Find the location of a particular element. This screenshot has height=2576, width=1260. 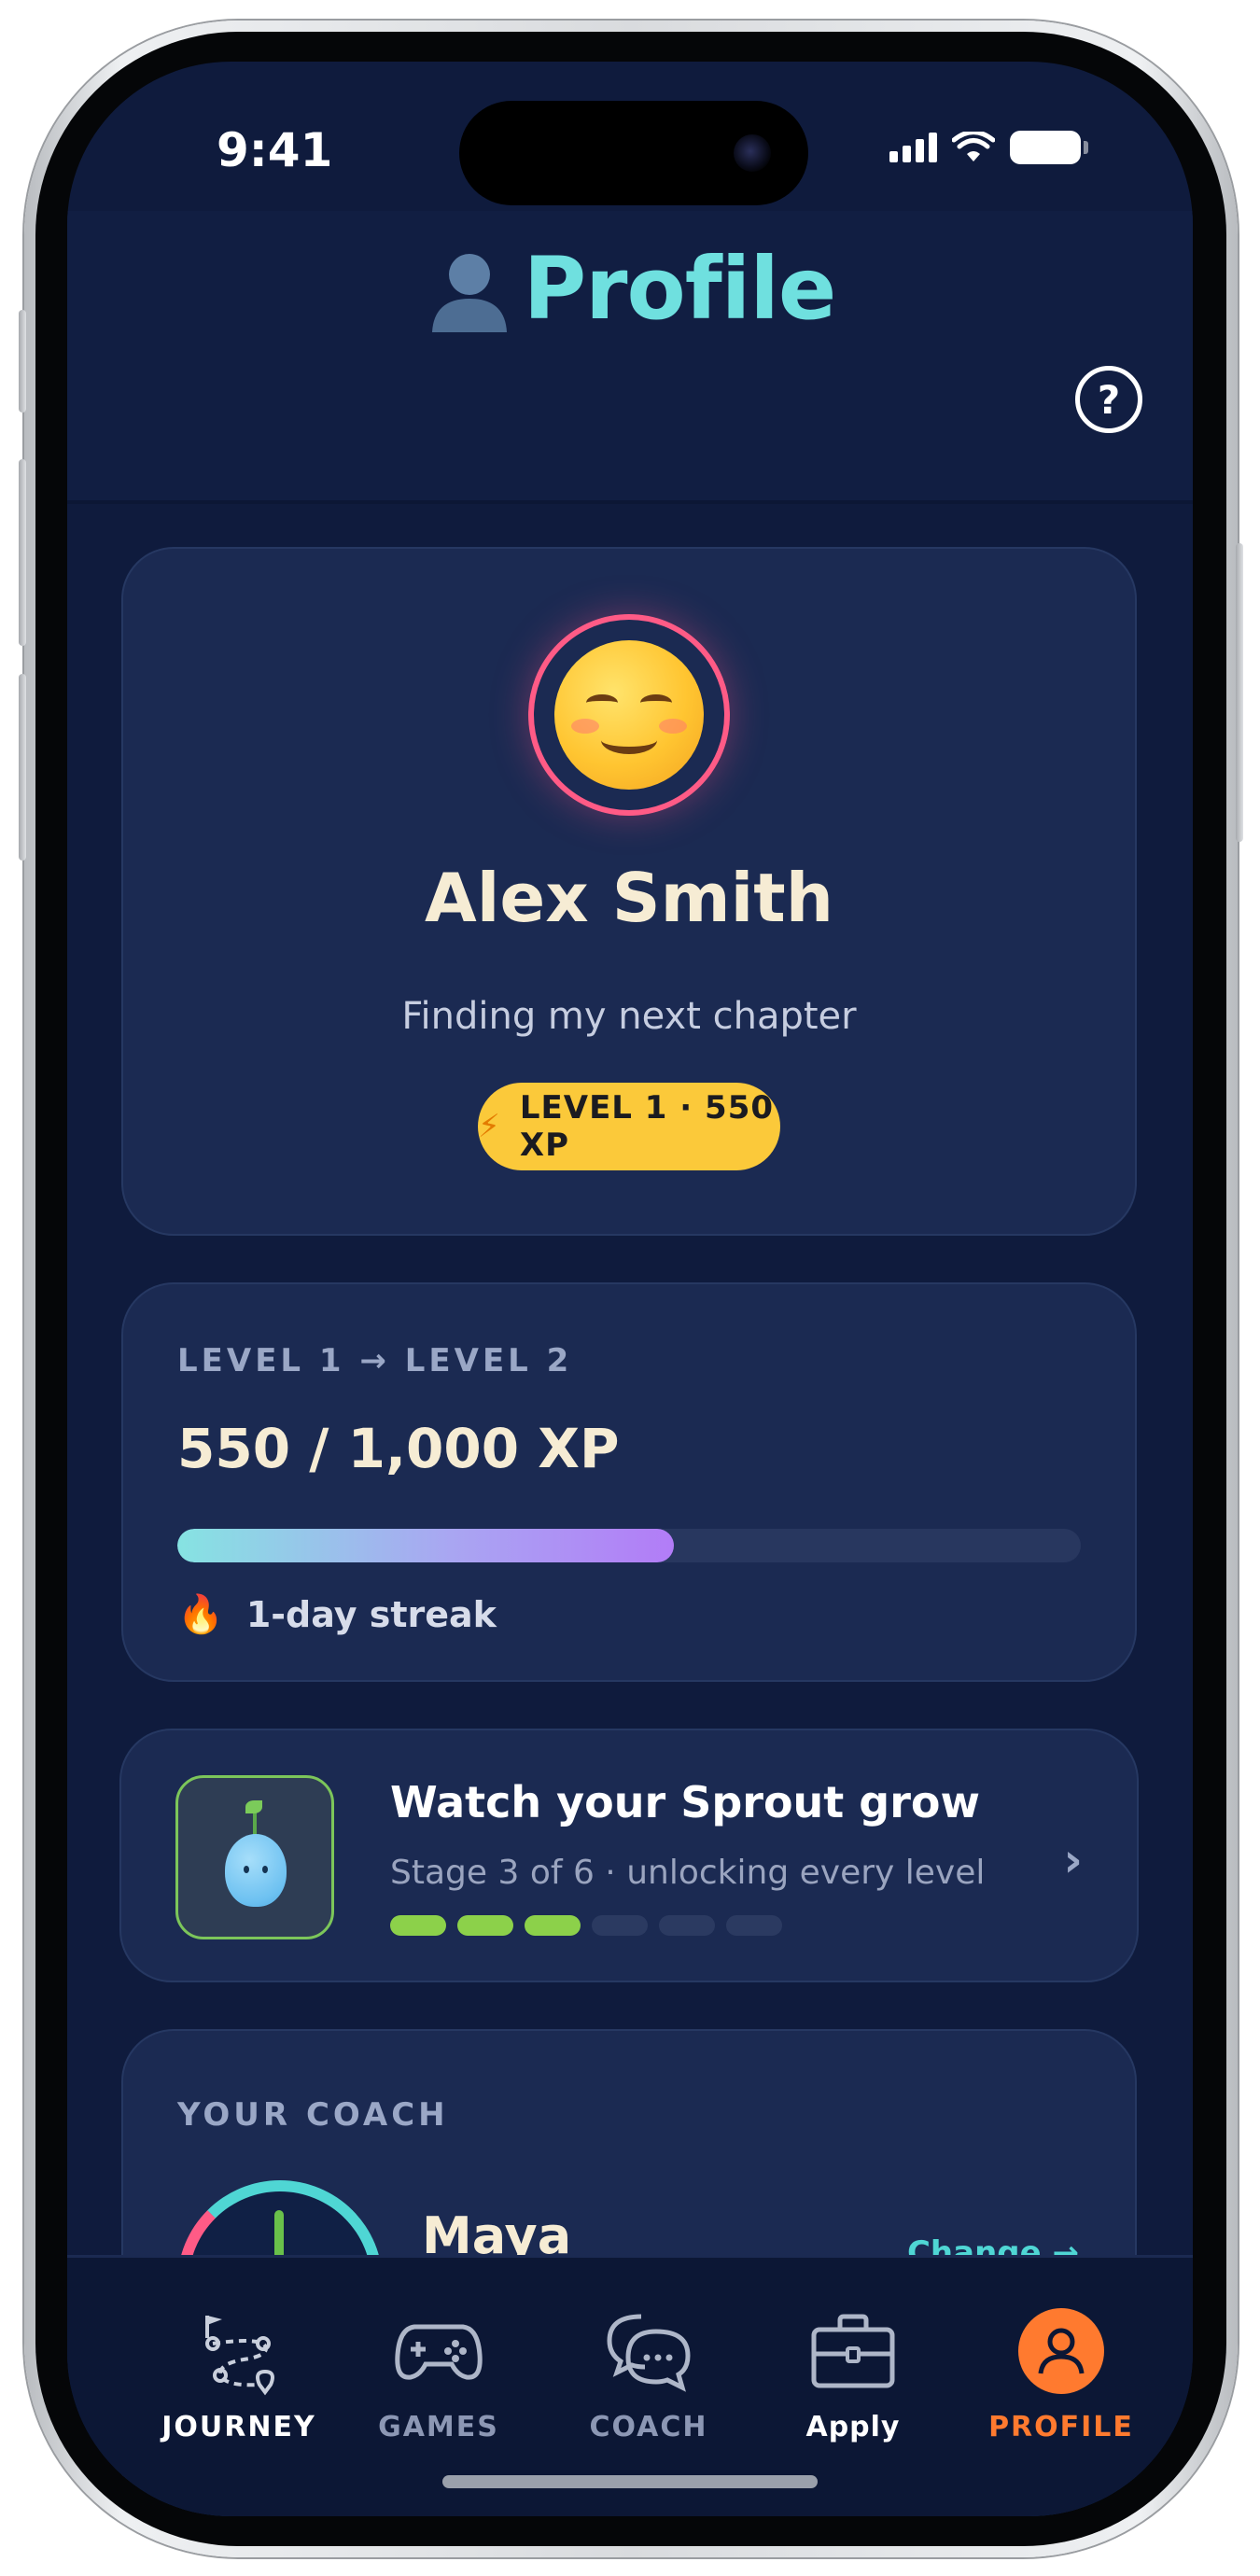

tab-coach-label: COACH is located at coordinates (648, 2427).